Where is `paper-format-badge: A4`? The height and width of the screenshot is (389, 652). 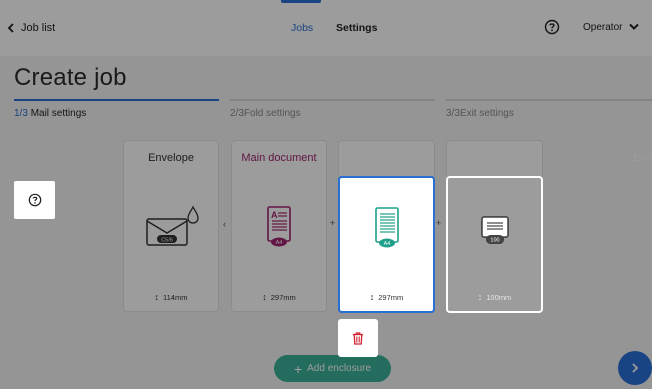
paper-format-badge: A4 is located at coordinates (386, 244).